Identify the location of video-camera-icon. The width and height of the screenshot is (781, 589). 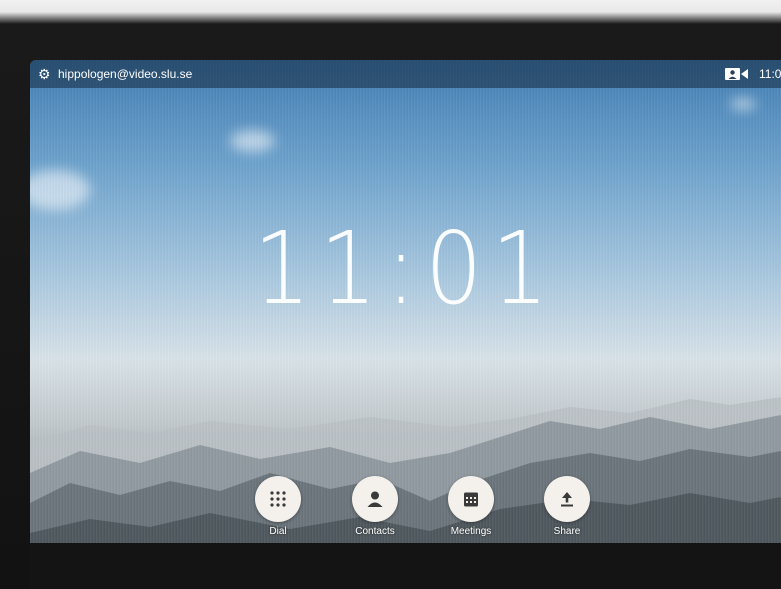
(737, 74).